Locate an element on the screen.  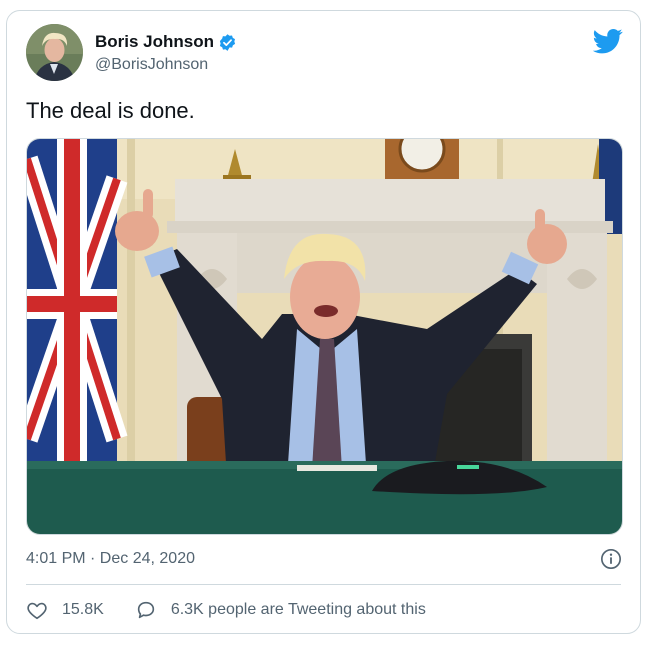
like-button: 15.8K is located at coordinates (65, 610).